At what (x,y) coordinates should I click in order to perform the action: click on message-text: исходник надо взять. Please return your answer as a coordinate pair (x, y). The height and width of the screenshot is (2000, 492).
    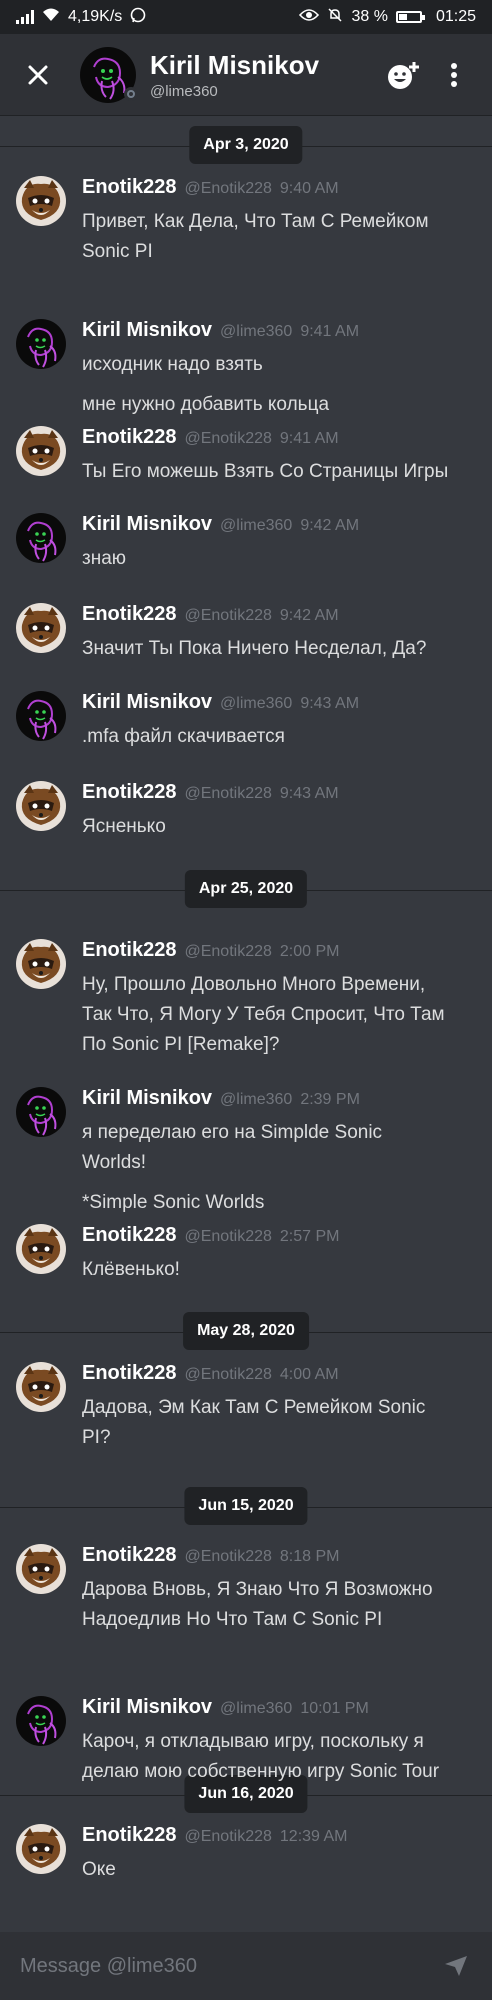
    Looking at the image, I should click on (172, 364).